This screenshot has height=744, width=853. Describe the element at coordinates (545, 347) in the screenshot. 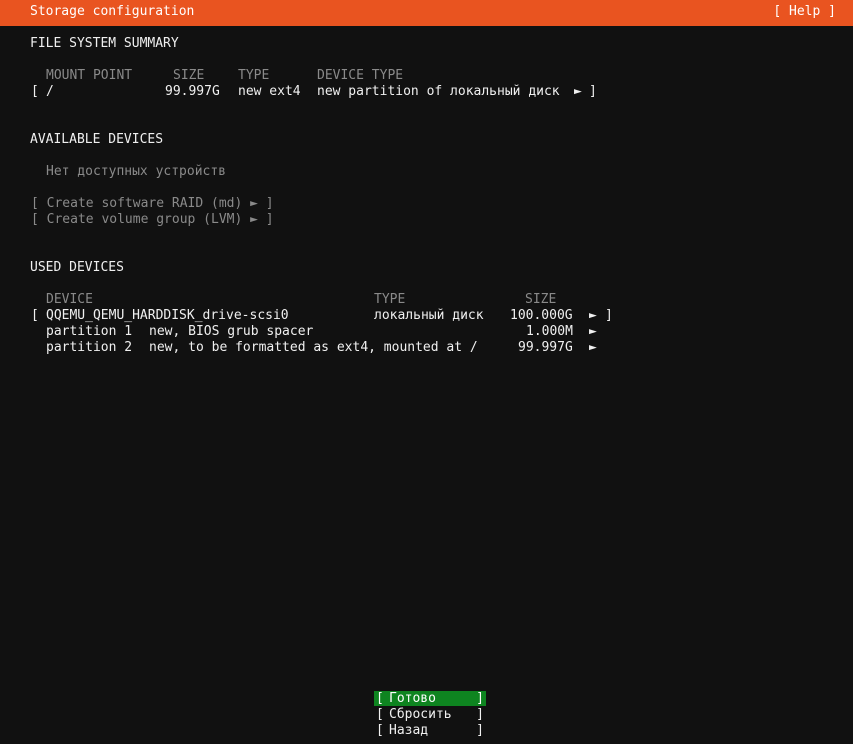

I see `partition-size: 99.997G` at that location.